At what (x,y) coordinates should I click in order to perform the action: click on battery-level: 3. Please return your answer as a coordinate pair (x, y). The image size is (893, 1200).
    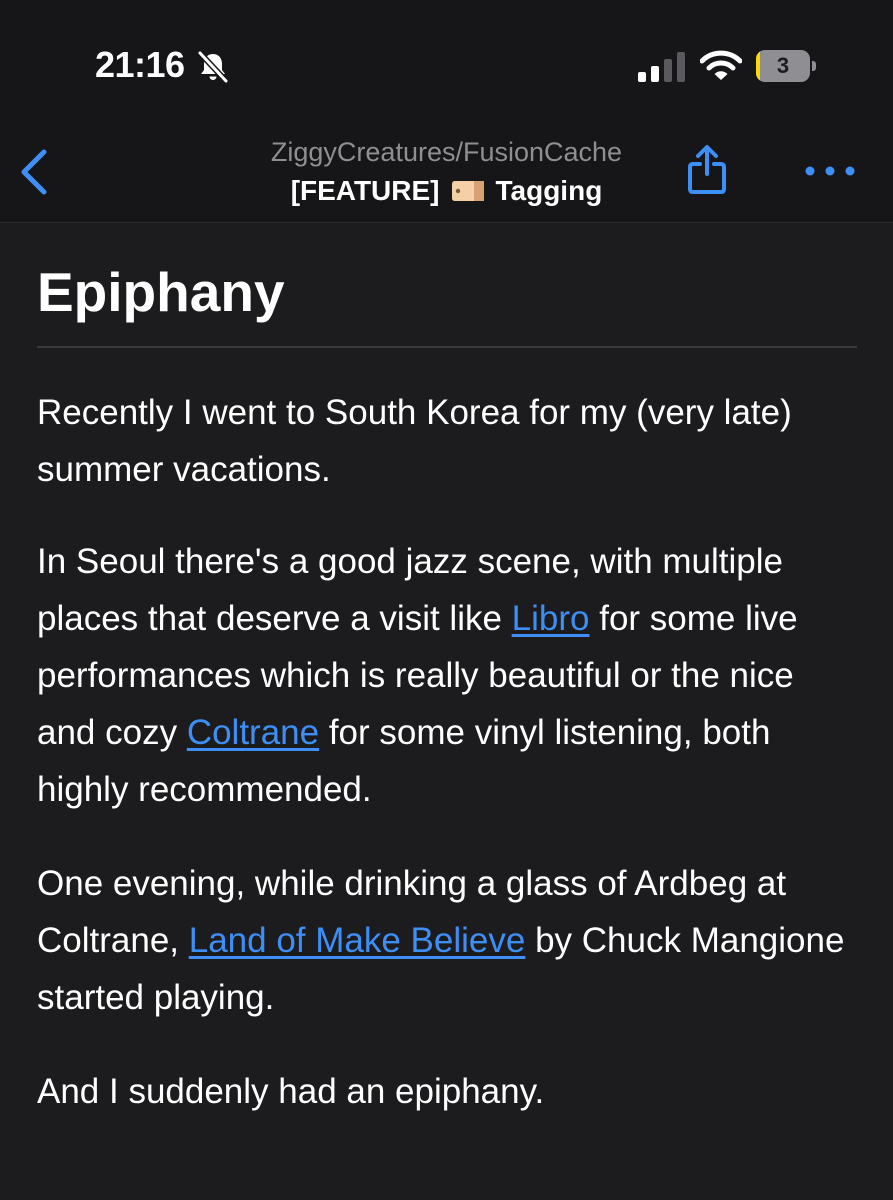
    Looking at the image, I should click on (783, 65).